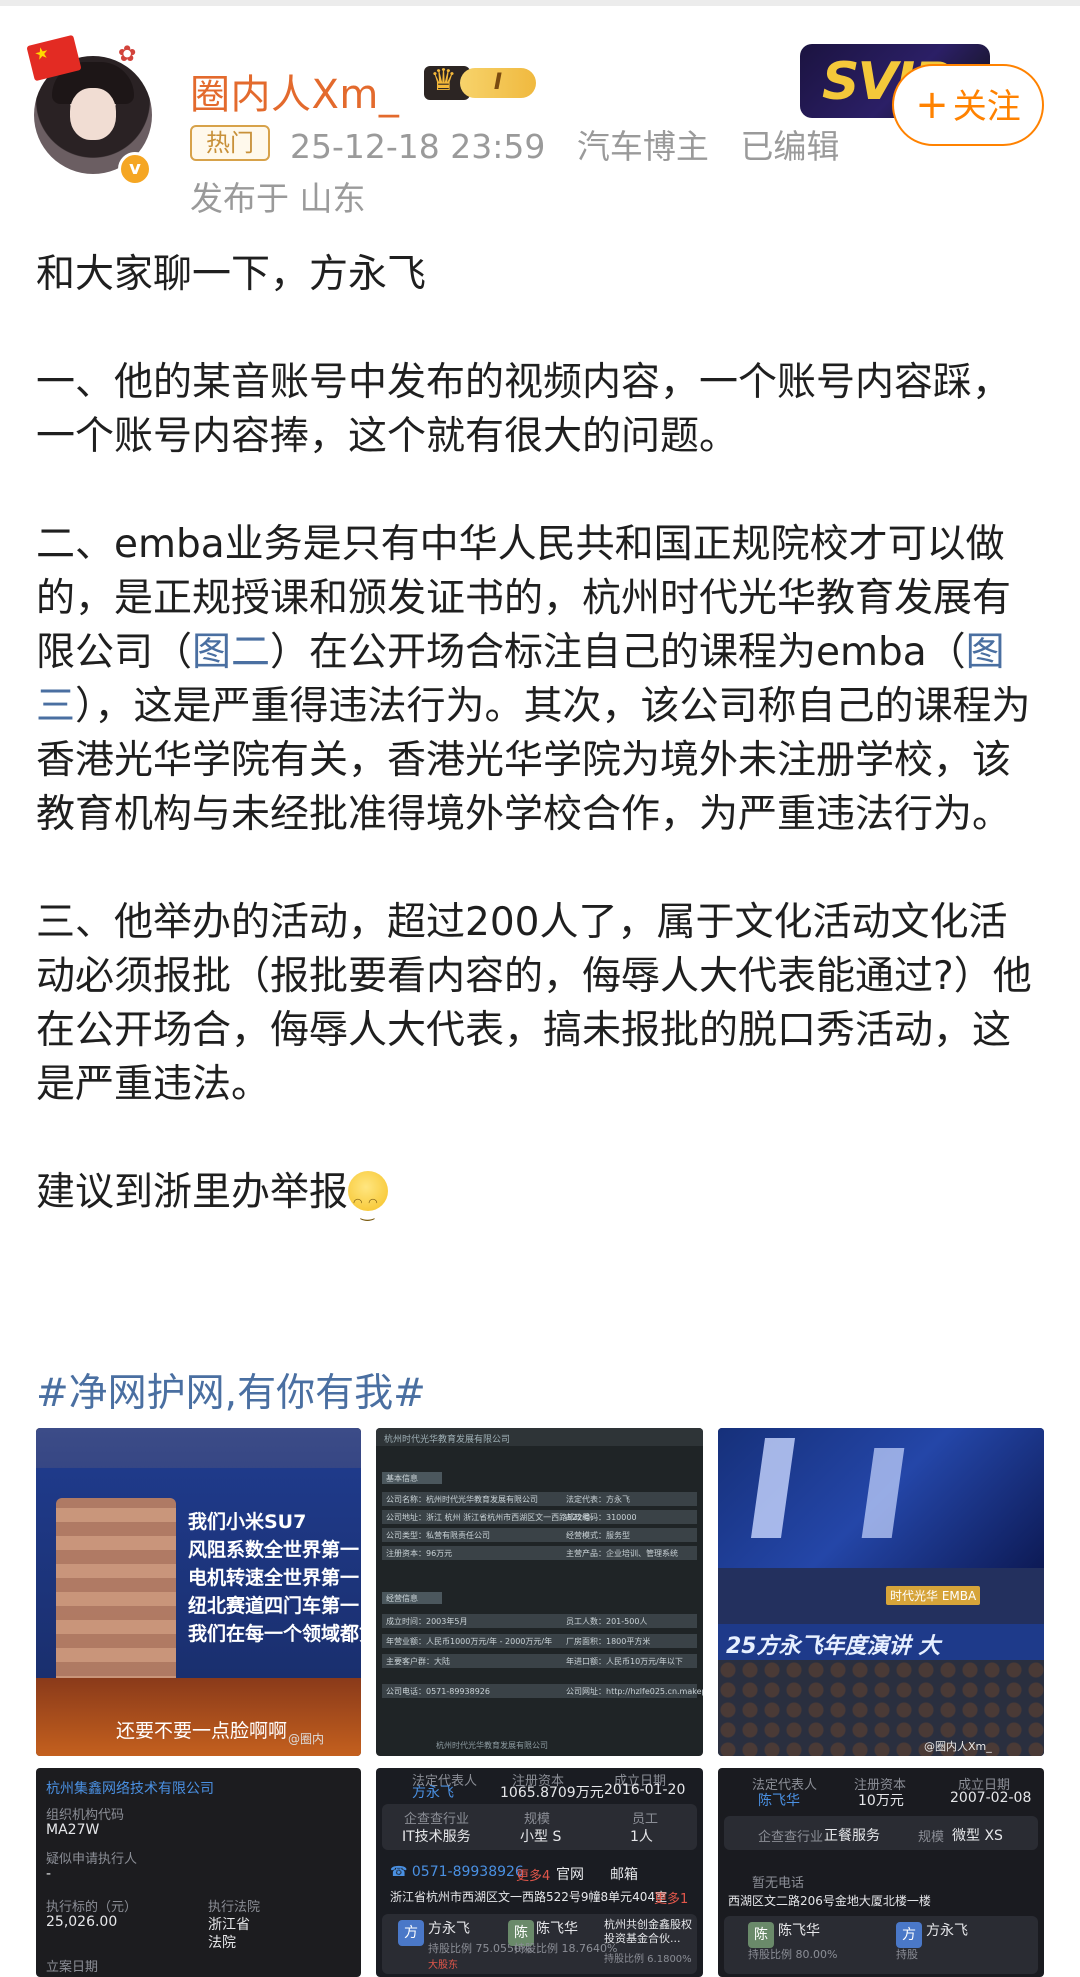 The image size is (1080, 1977). I want to click on verified-icon: v, so click(135, 169).